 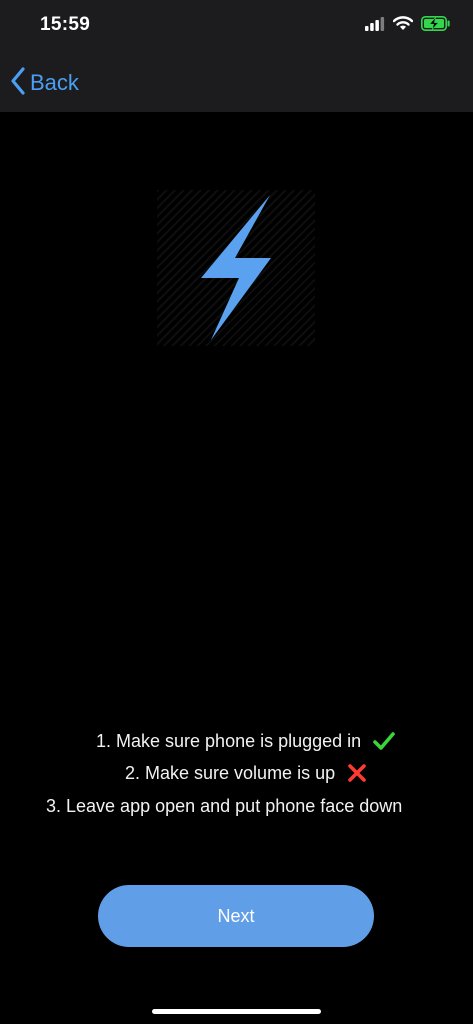 What do you see at coordinates (384, 741) in the screenshot?
I see `checkmark-icon` at bounding box center [384, 741].